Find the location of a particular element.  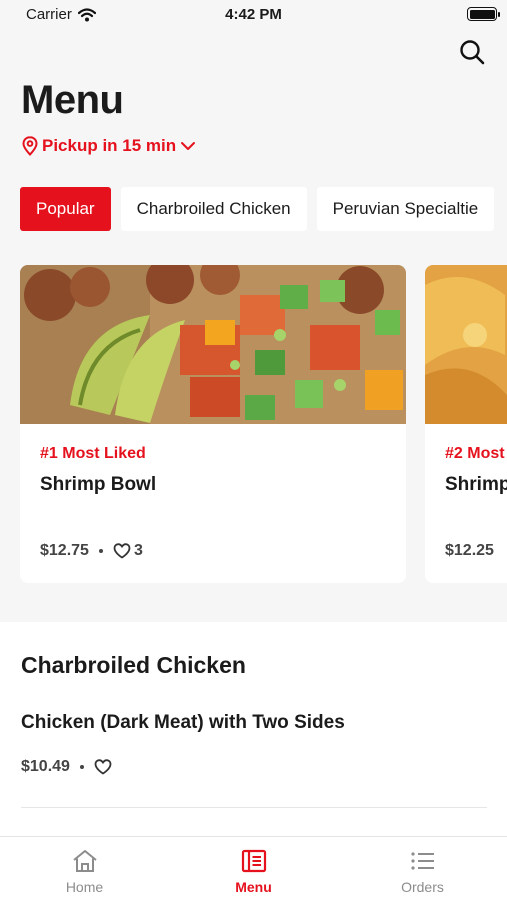

divider is located at coordinates (254, 807).